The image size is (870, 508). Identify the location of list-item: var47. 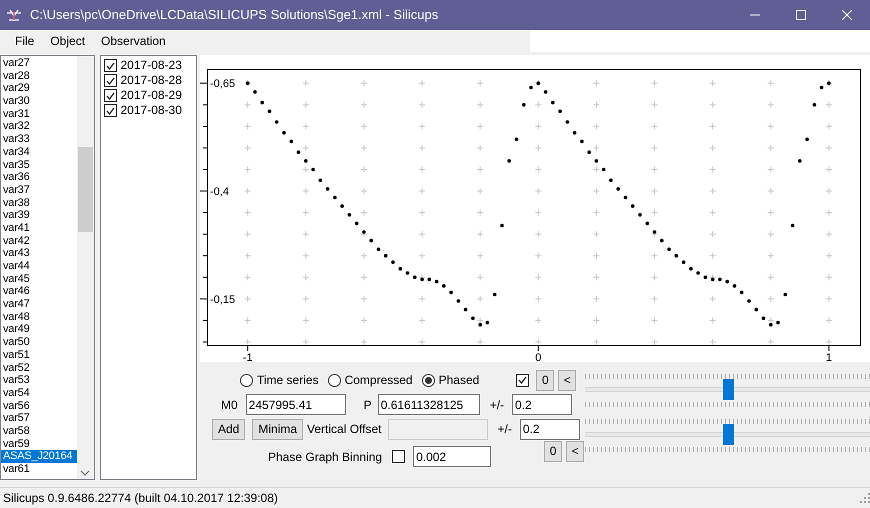
(38, 304).